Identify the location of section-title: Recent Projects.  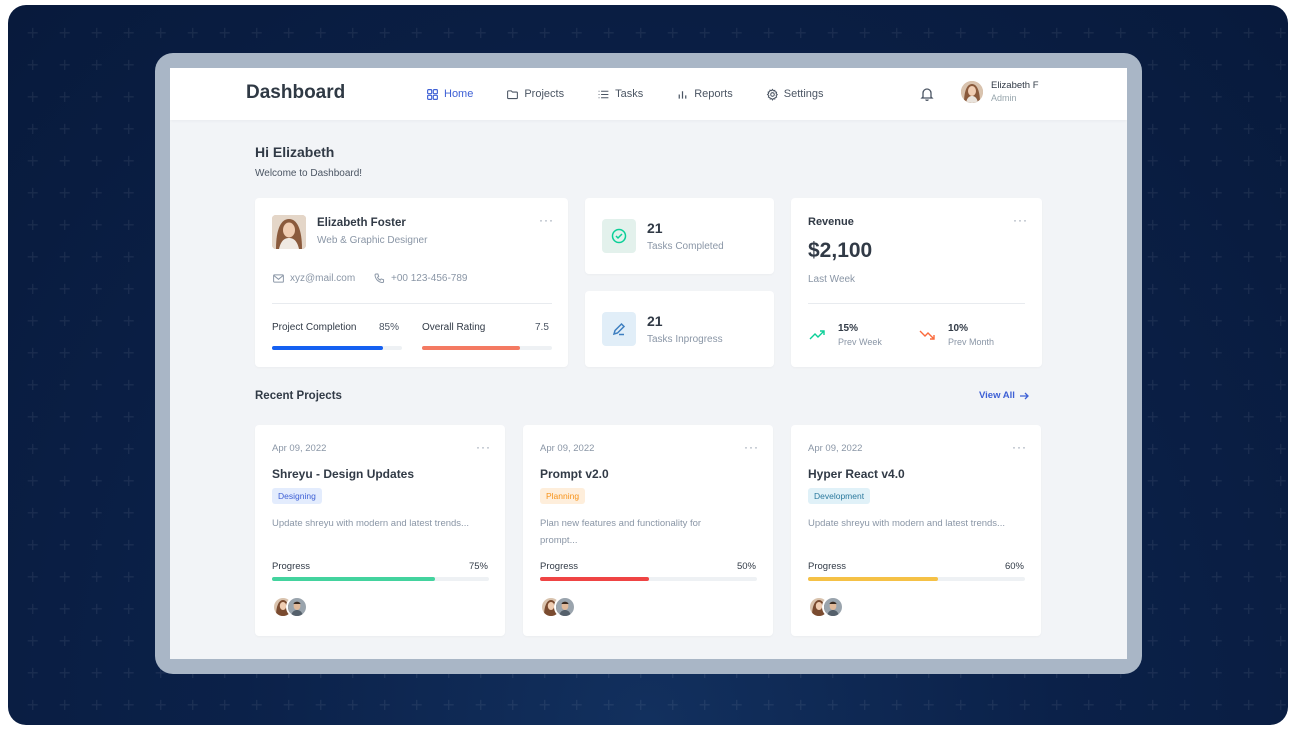
(298, 396).